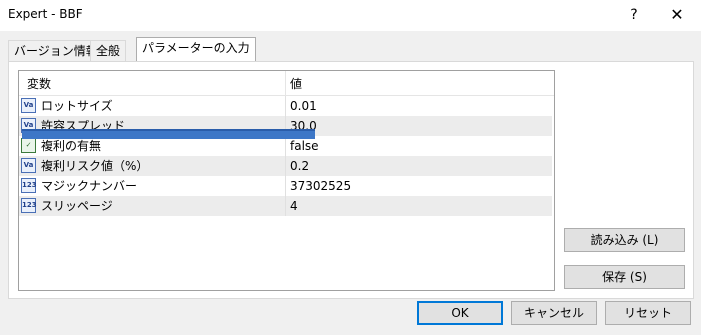  What do you see at coordinates (285, 186) in the screenshot?
I see `parameter-row-magic-number: 123 マジックナンバー 37302525` at bounding box center [285, 186].